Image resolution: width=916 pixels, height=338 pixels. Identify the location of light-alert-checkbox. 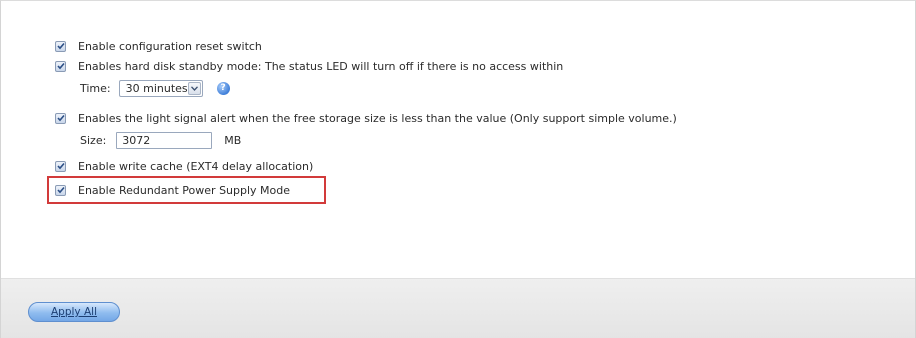
(60, 118).